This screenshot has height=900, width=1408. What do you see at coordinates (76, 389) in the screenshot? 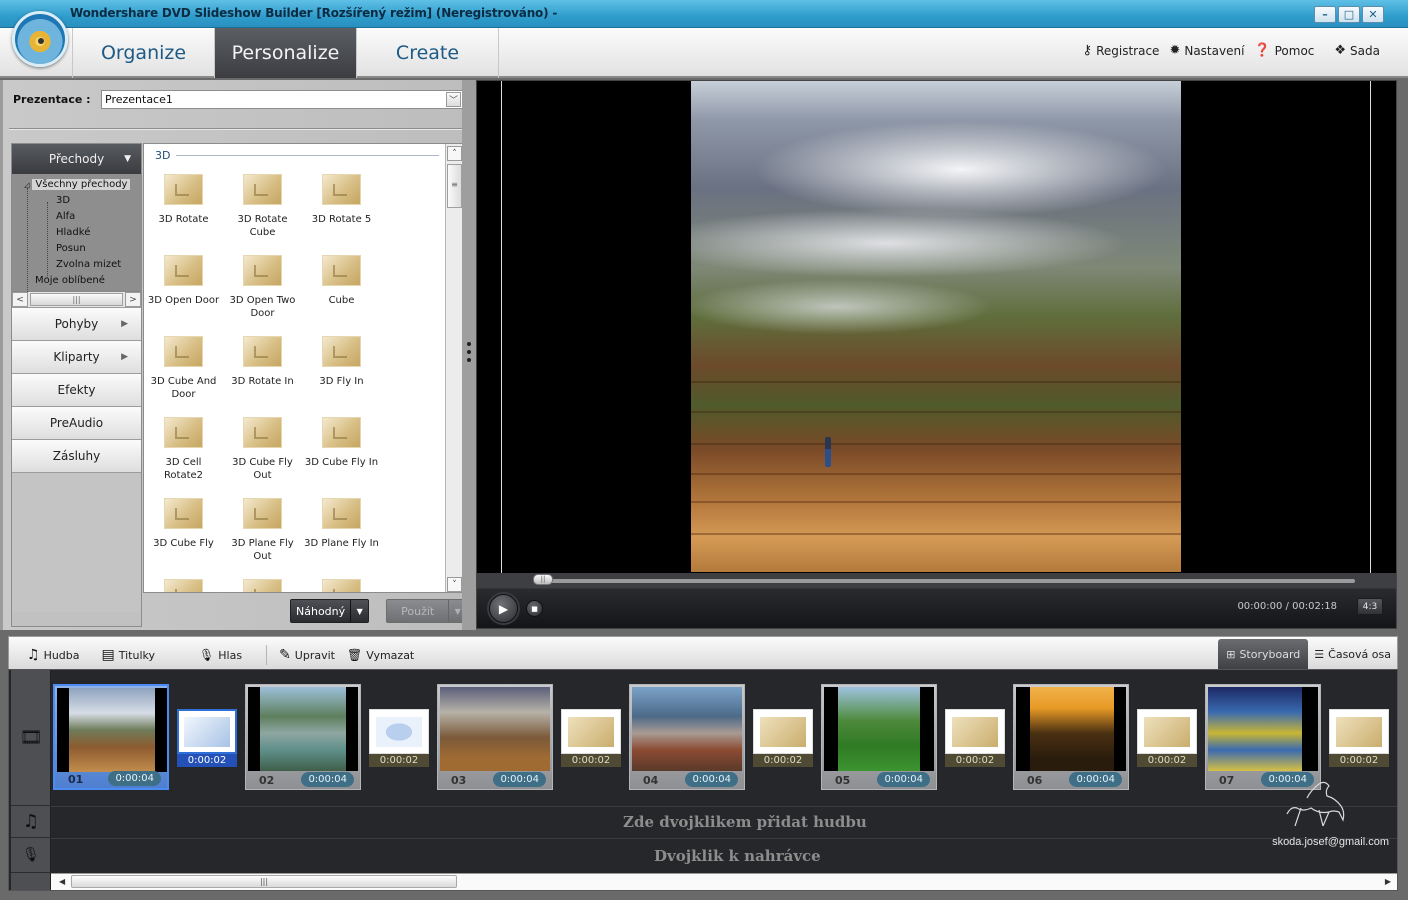
I see `category-efekty: Efekty` at bounding box center [76, 389].